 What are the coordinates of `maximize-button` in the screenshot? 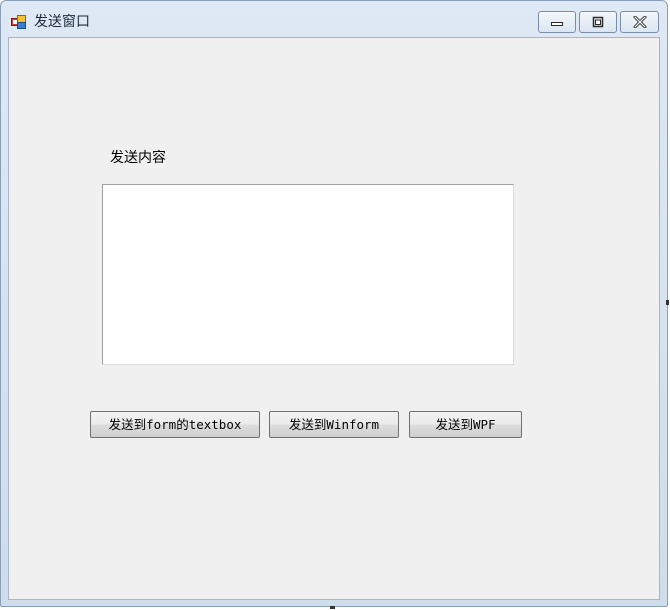 It's located at (598, 22).